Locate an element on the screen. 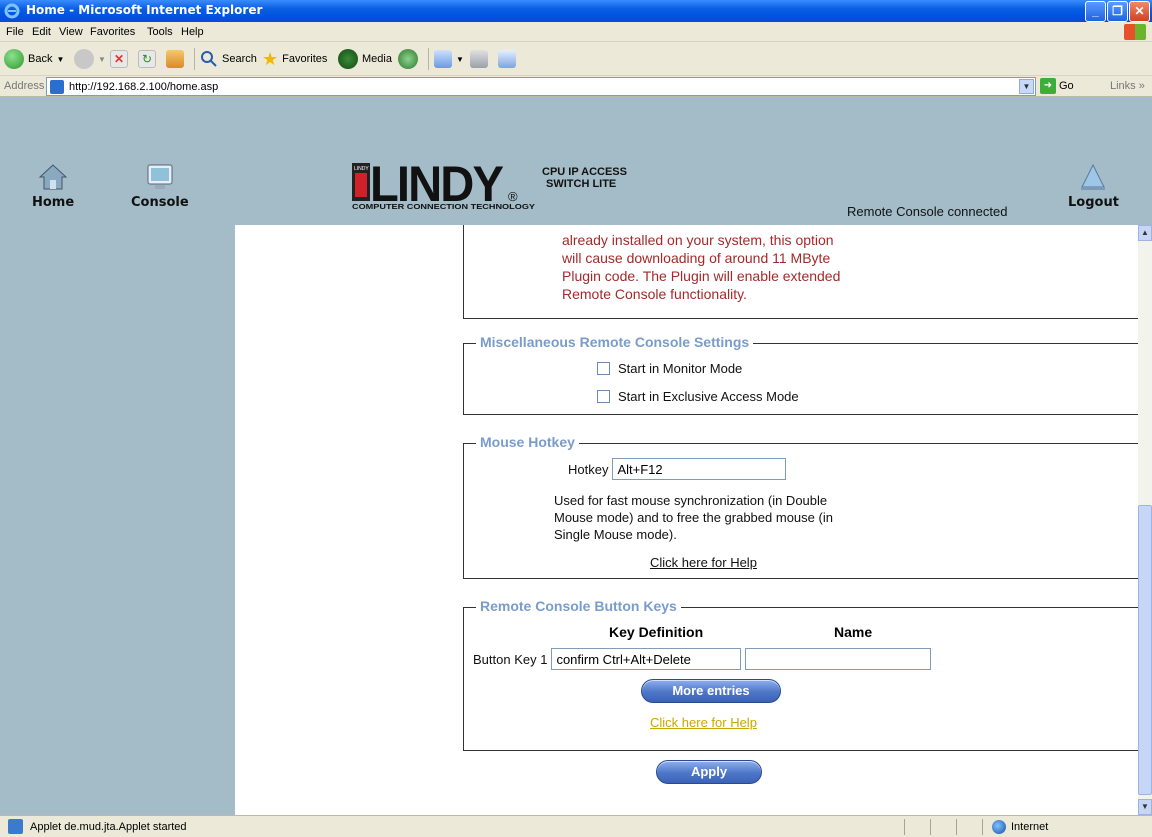  history-icon is located at coordinates (408, 59).